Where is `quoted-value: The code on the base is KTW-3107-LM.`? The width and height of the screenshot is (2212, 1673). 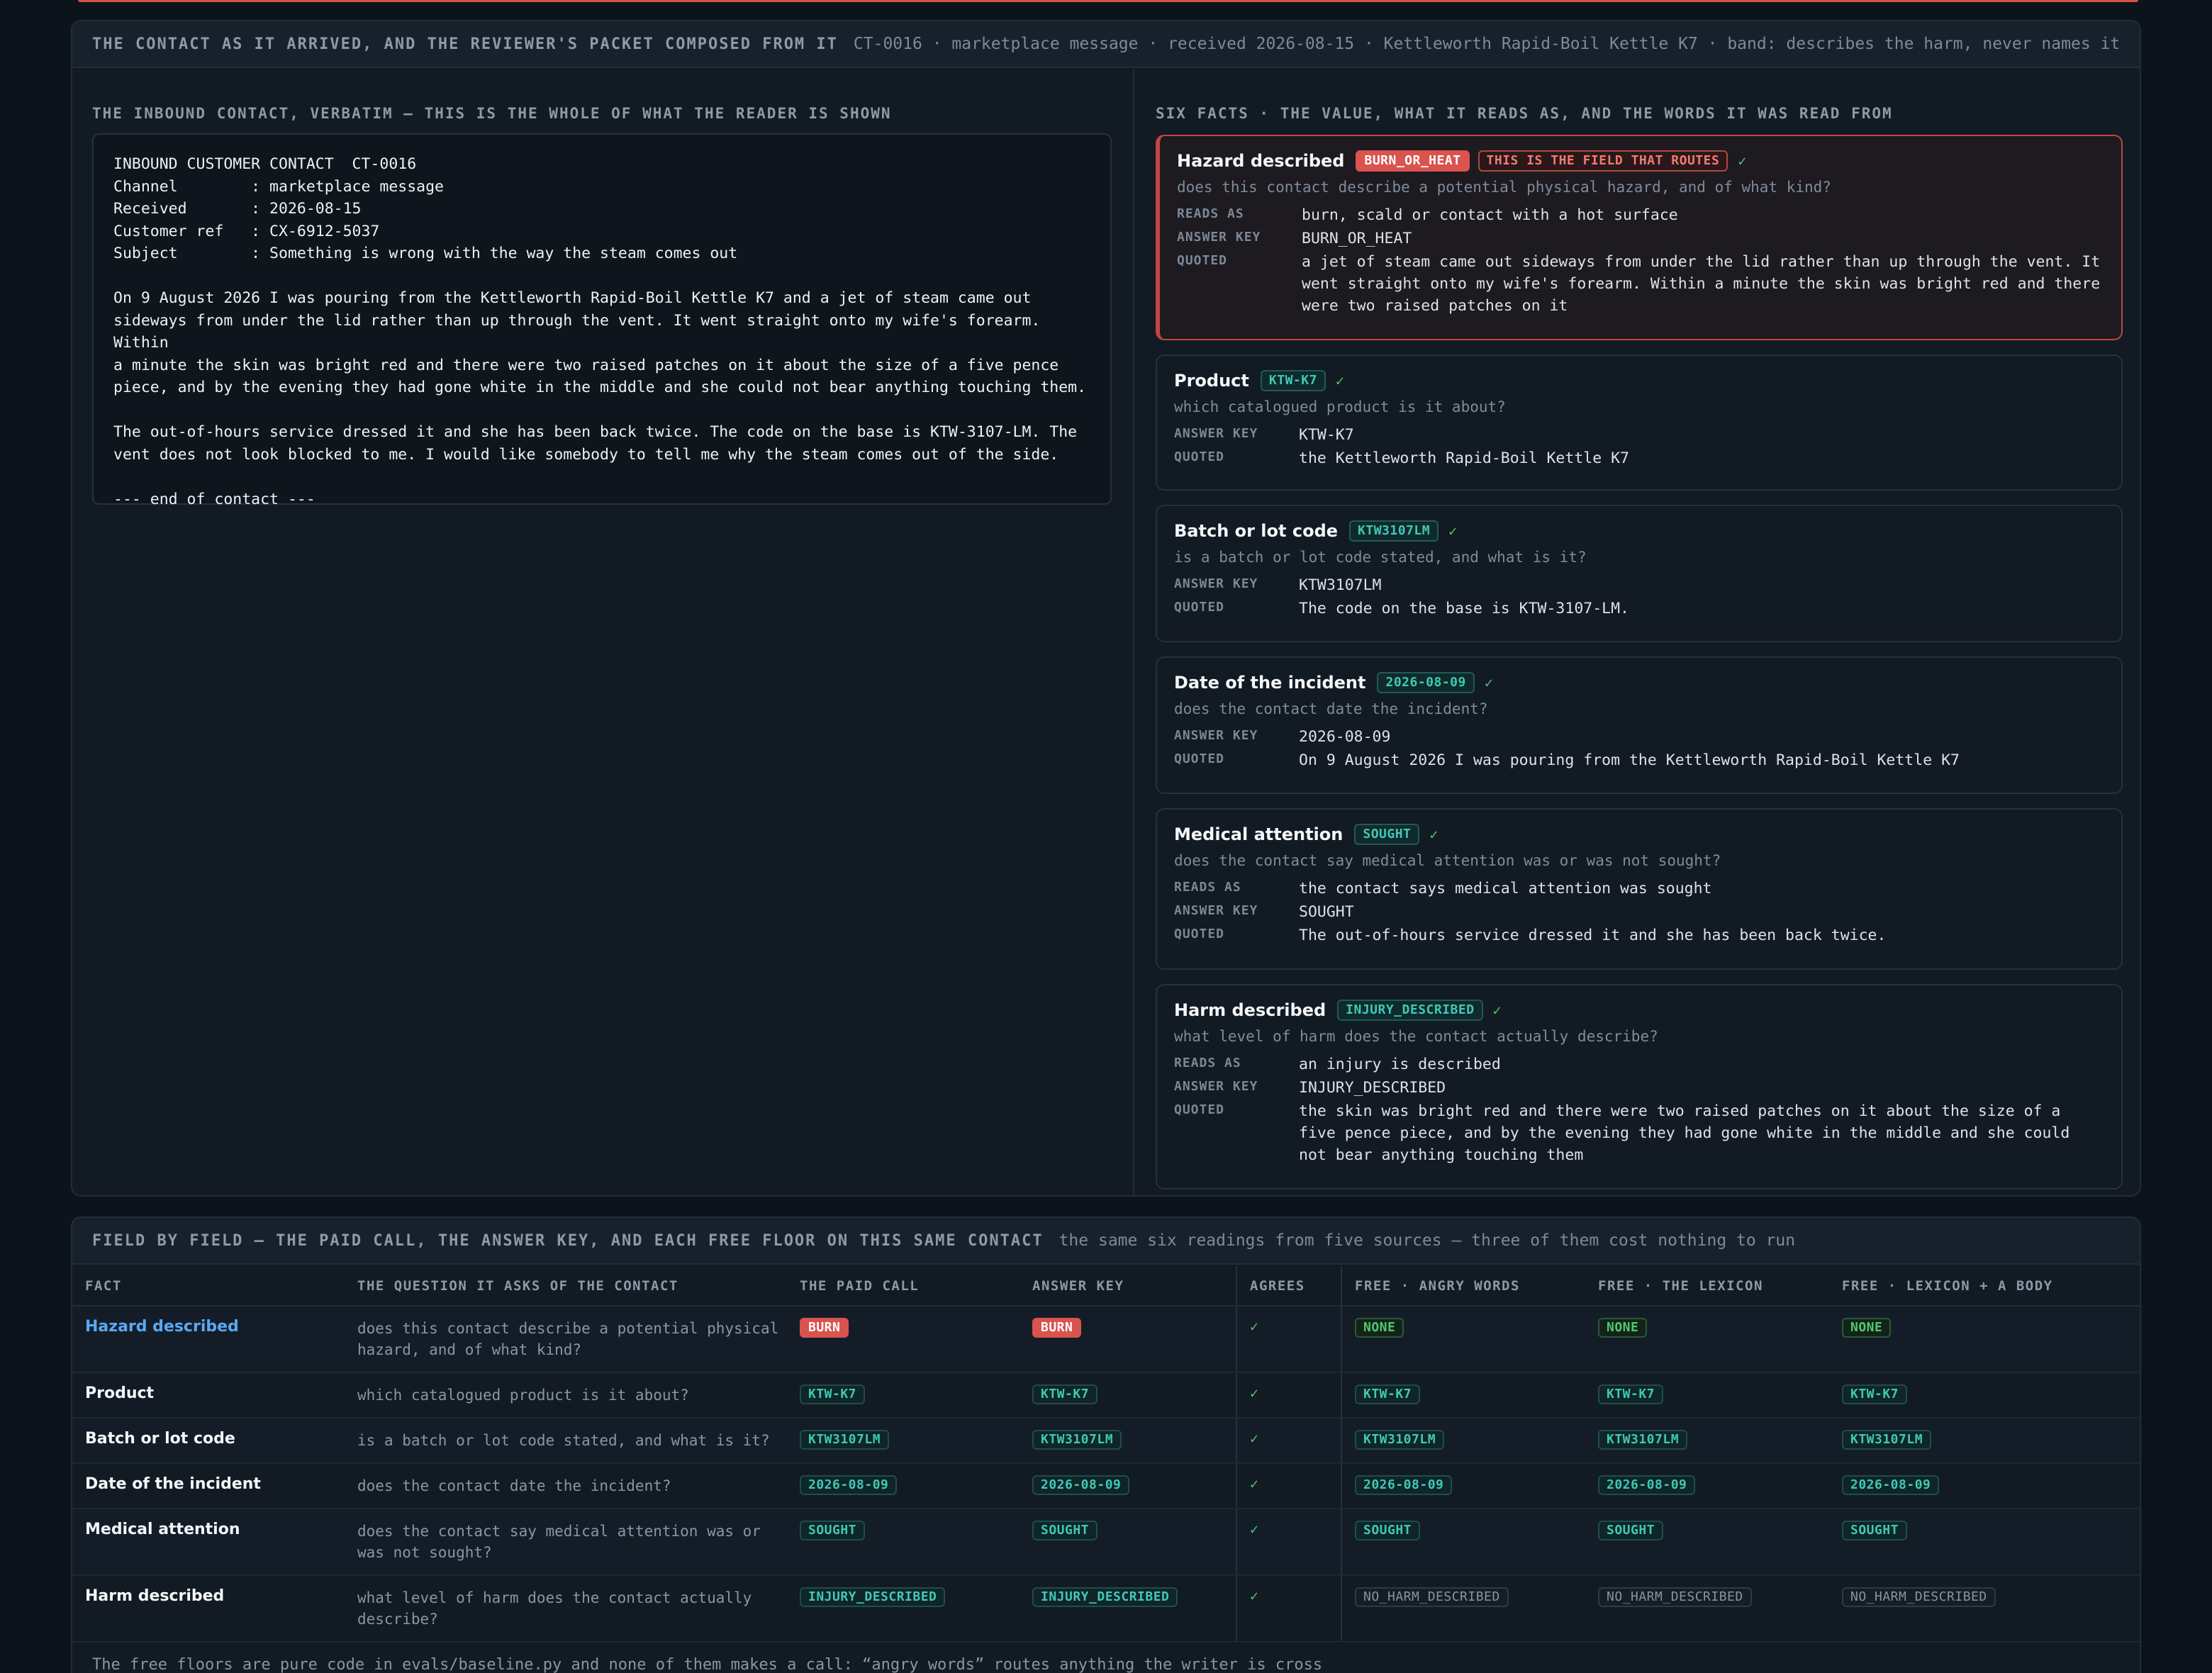 quoted-value: The code on the base is KTW-3107-LM. is located at coordinates (1464, 608).